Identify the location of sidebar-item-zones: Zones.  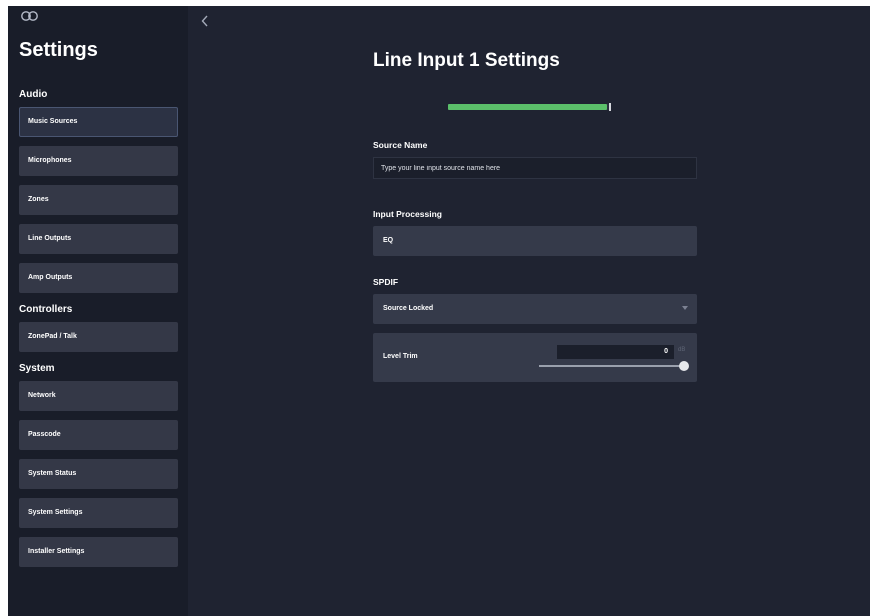
(98, 200).